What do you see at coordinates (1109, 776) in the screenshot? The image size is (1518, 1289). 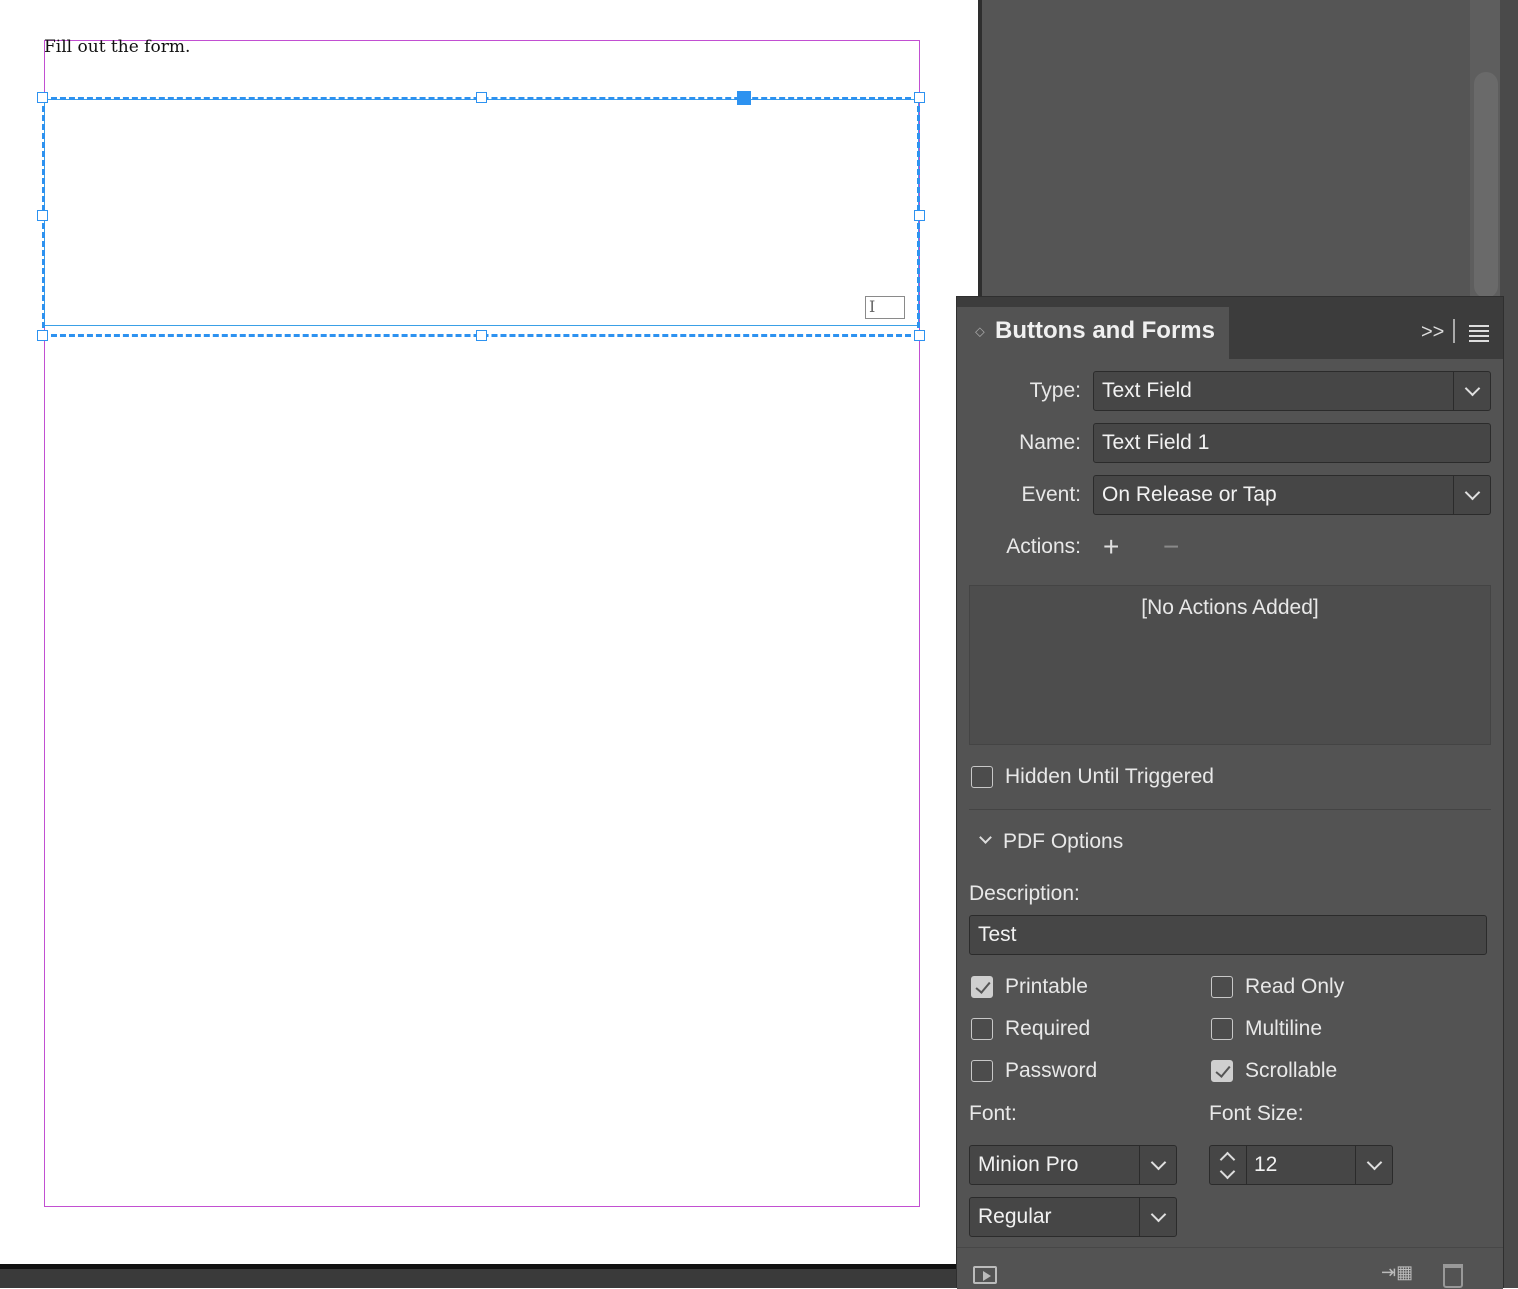 I see `hidden-until-triggered-label: Hidden Until Triggered` at bounding box center [1109, 776].